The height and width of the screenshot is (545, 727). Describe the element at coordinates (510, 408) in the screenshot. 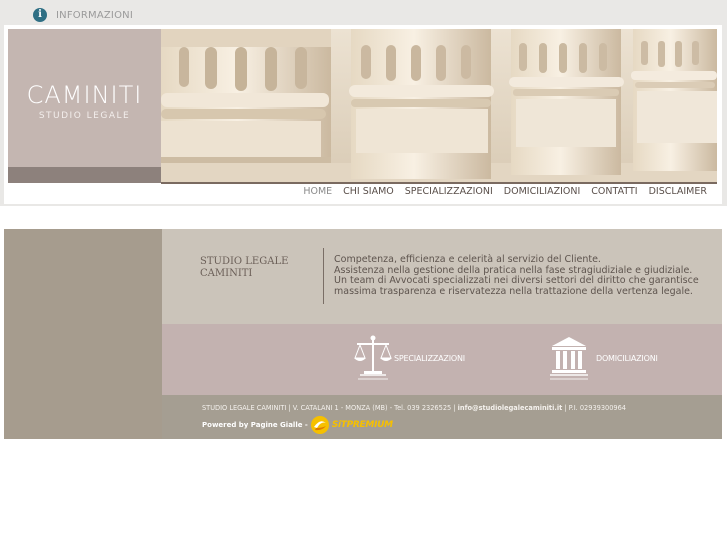

I see `footer-email-link: info@studiolegalecaminiti.it` at that location.